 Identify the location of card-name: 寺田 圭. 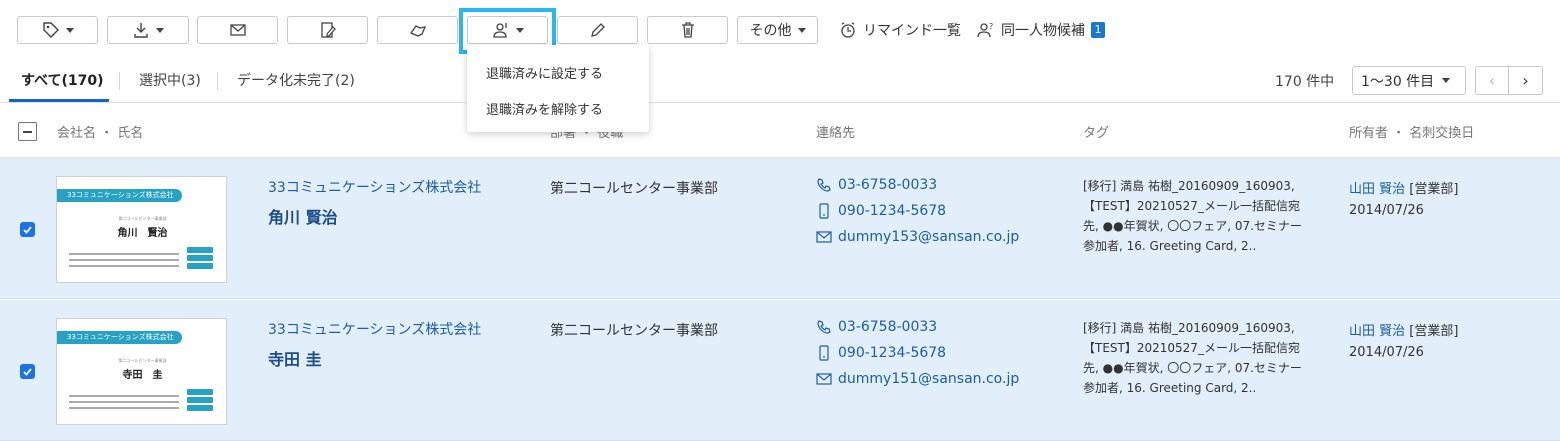
(142, 375).